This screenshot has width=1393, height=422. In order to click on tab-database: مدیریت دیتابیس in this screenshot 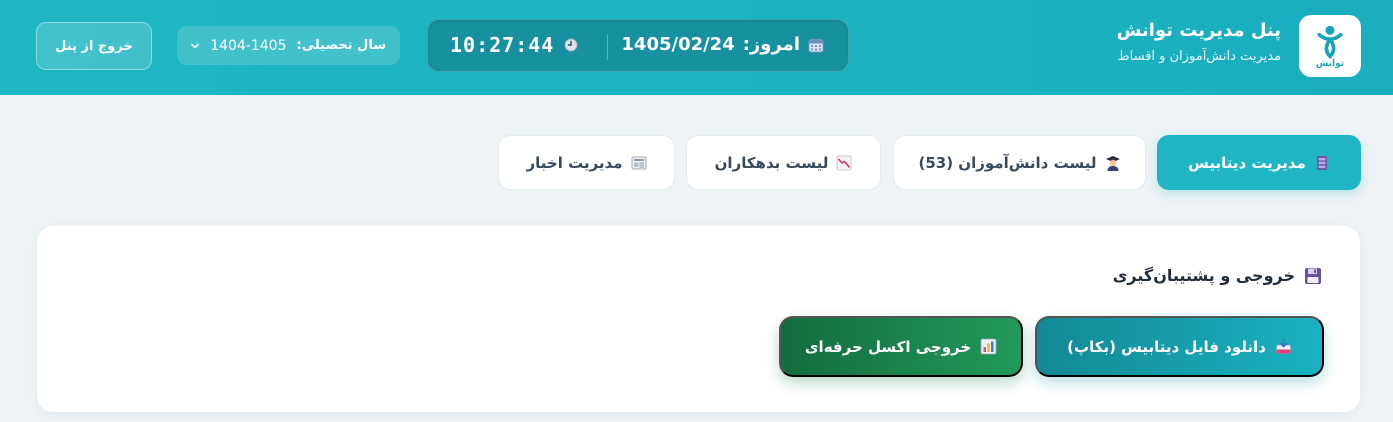, I will do `click(1259, 162)`.